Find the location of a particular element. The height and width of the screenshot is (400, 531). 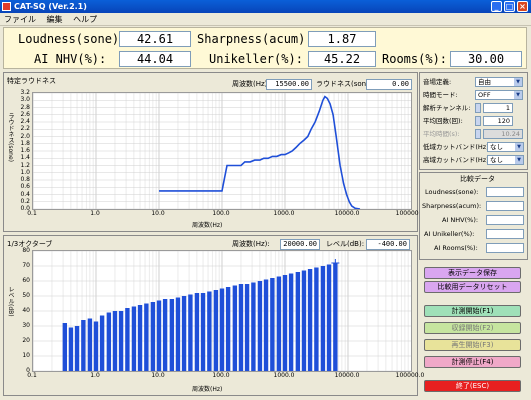

setting-avg-time: 平均時間(s): 10.24 is located at coordinates (475, 134).